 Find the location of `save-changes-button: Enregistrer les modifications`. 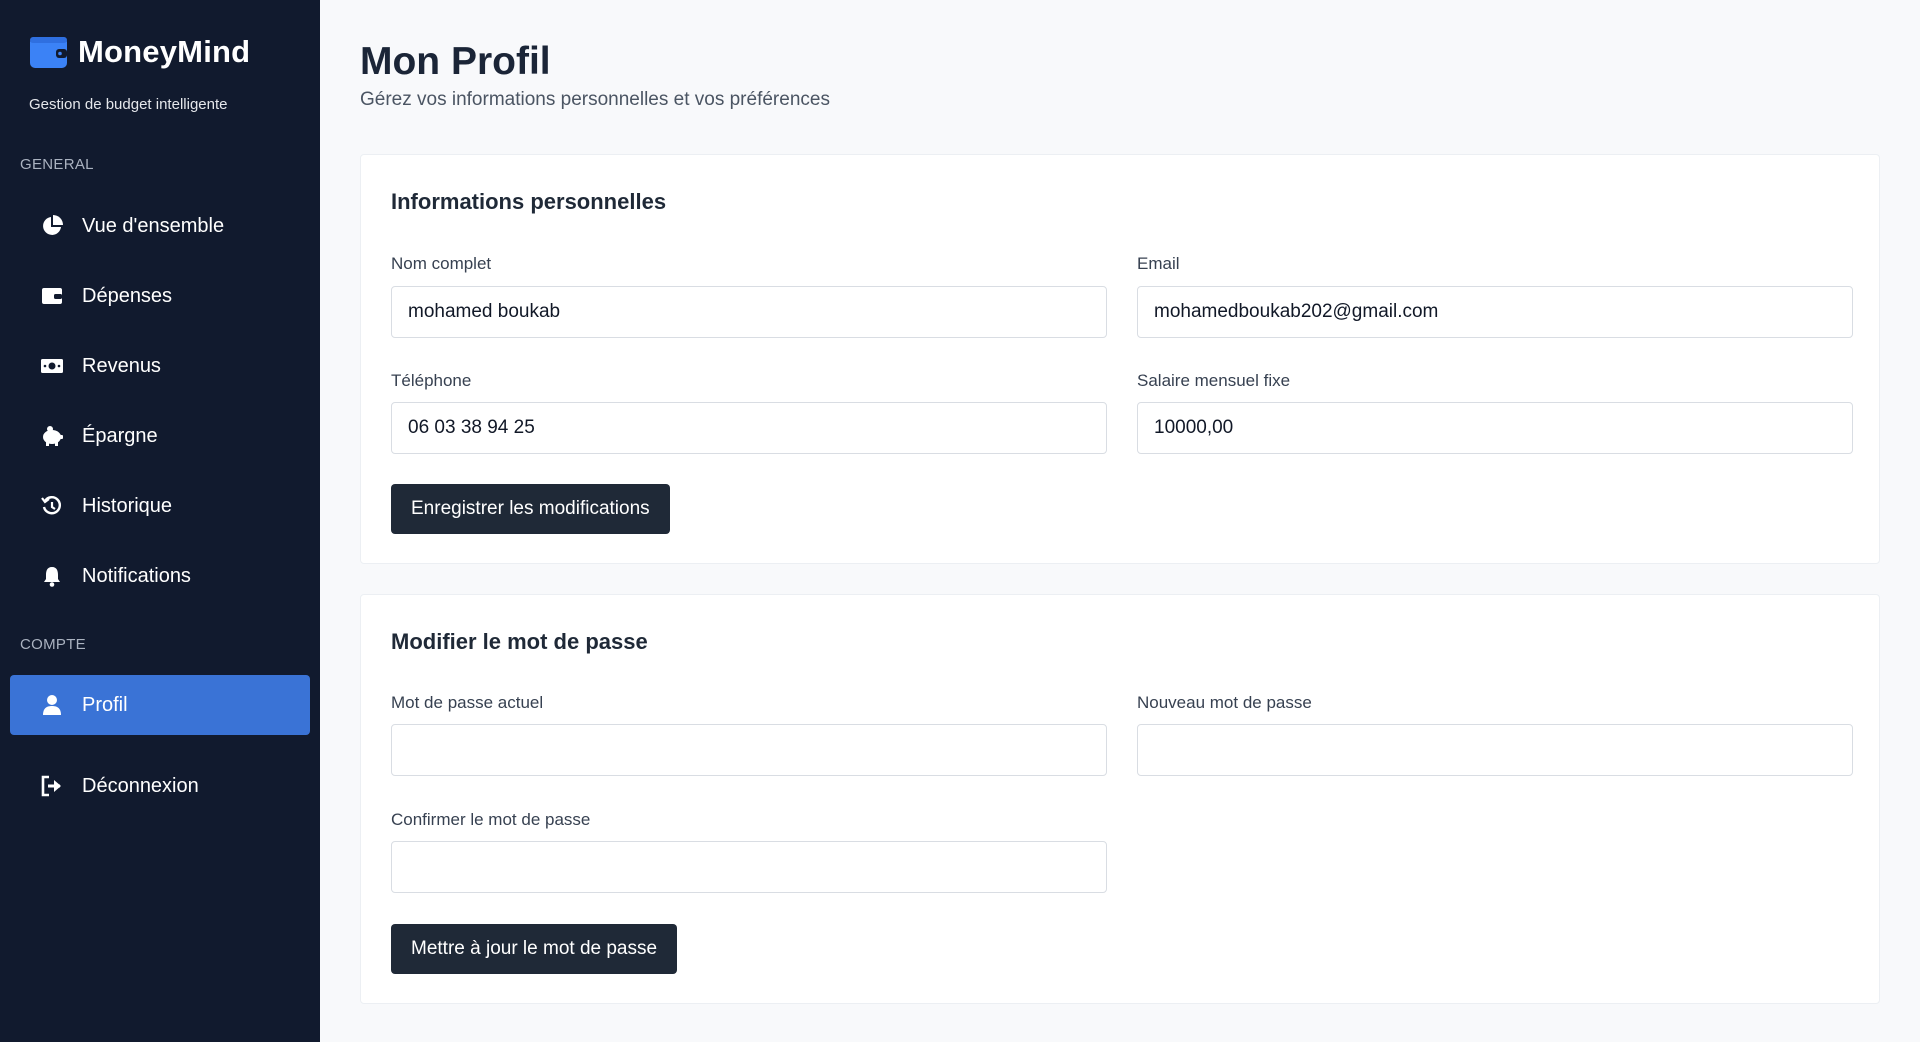

save-changes-button: Enregistrer les modifications is located at coordinates (530, 509).